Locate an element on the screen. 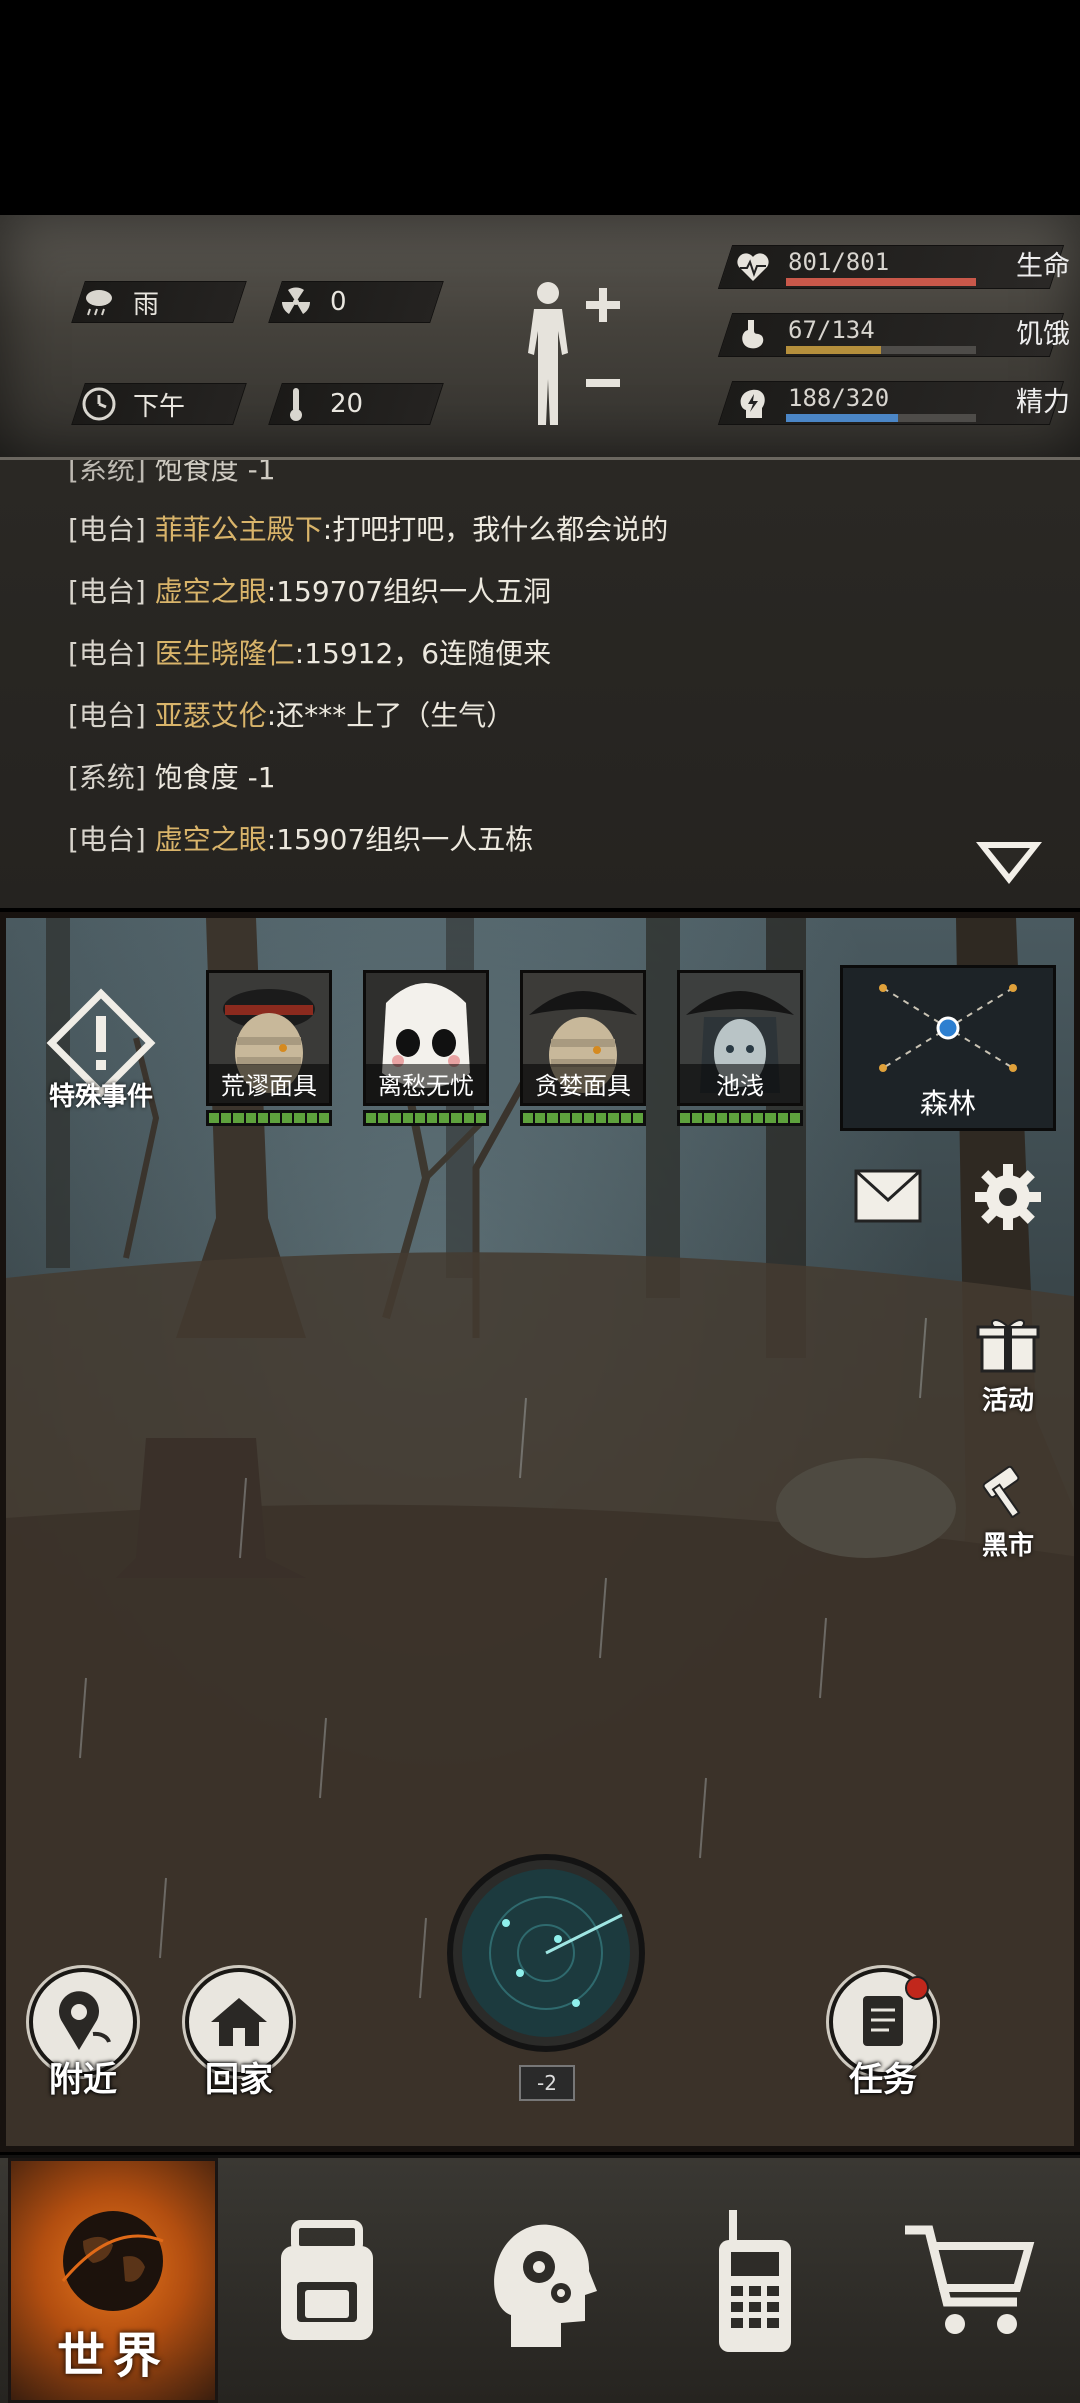 This screenshot has width=1080, height=2403. go-home-label: 回家 is located at coordinates (239, 2080).